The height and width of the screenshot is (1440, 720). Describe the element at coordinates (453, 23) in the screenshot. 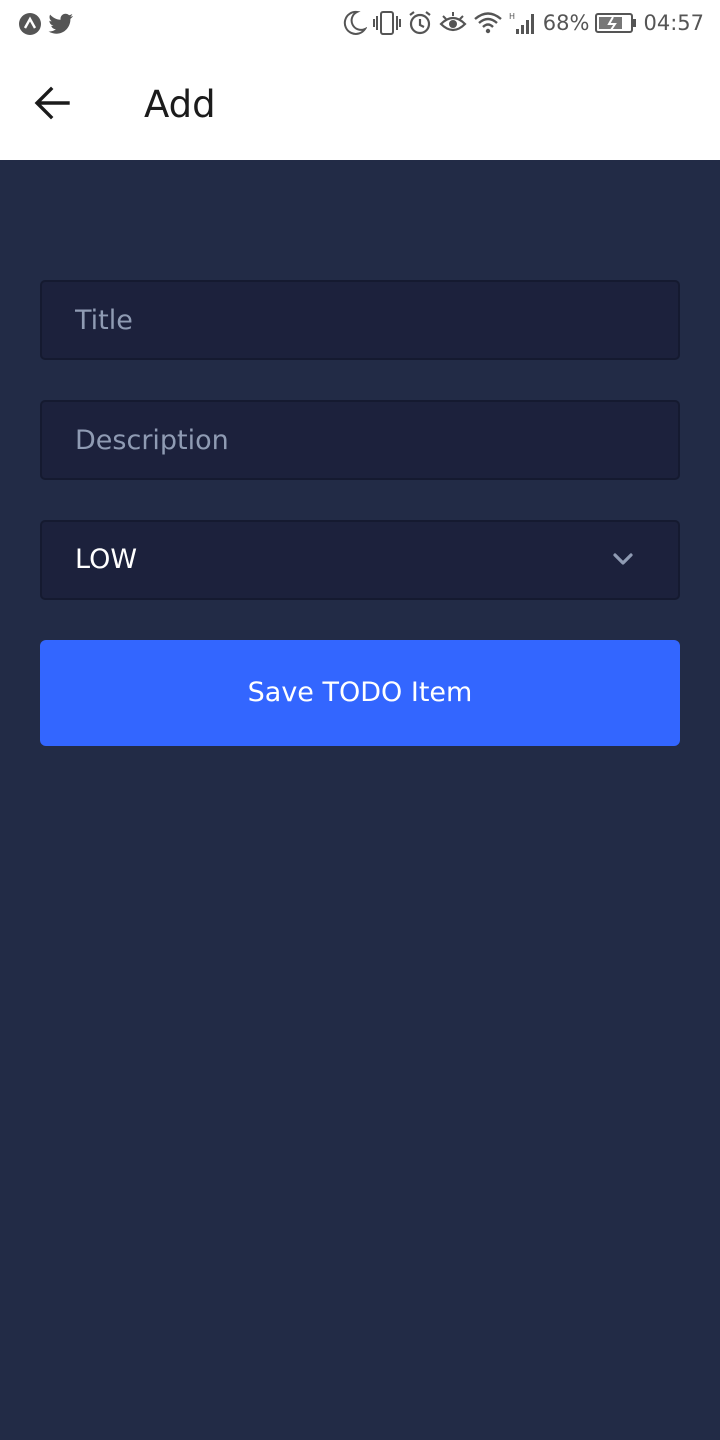

I see `eye-icon` at that location.